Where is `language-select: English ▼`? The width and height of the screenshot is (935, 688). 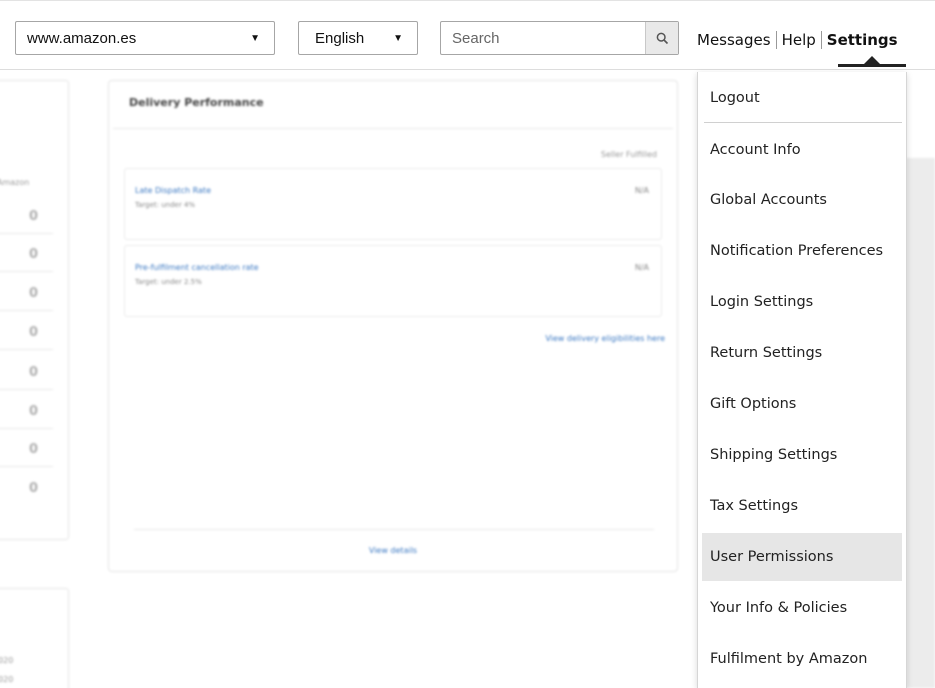
language-select: English ▼ is located at coordinates (358, 38).